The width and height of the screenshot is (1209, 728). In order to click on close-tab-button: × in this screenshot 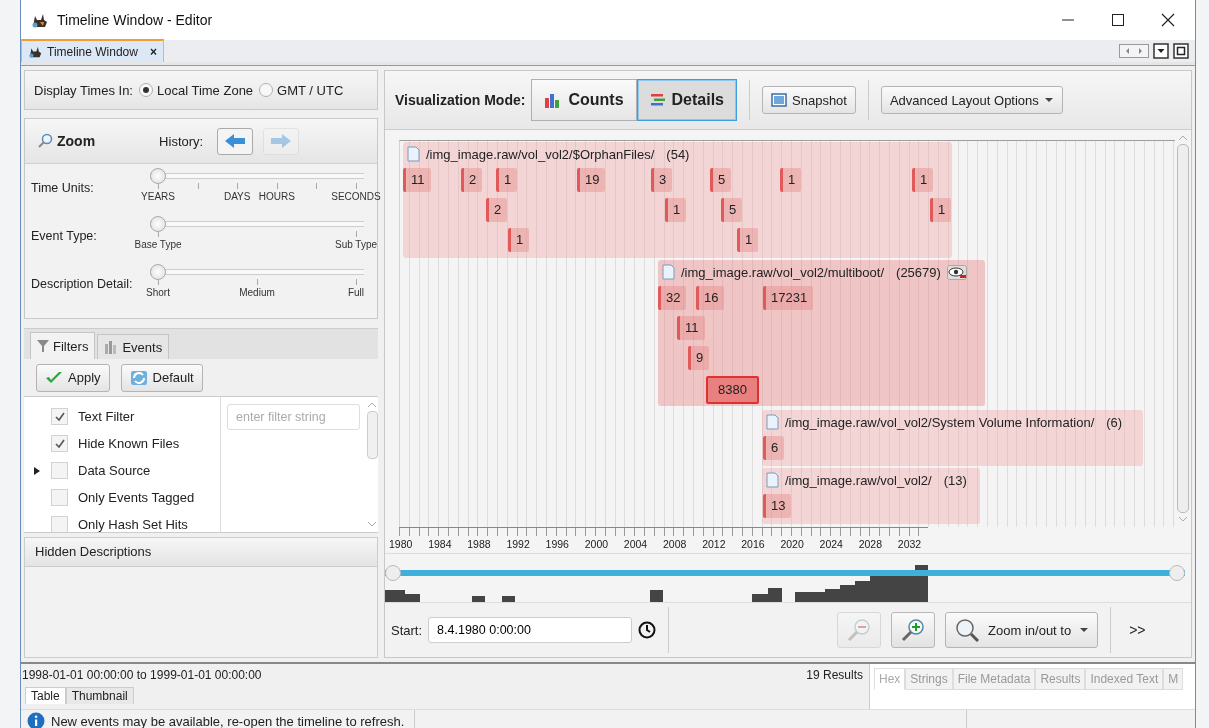, I will do `click(153, 51)`.